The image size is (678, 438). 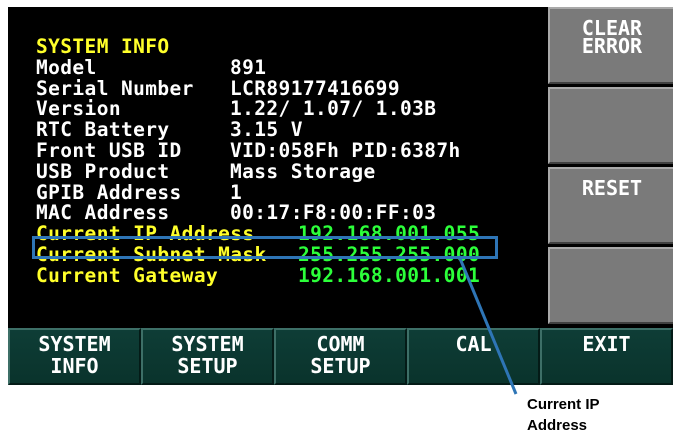 What do you see at coordinates (265, 247) in the screenshot?
I see `ip-address-highlight-box` at bounding box center [265, 247].